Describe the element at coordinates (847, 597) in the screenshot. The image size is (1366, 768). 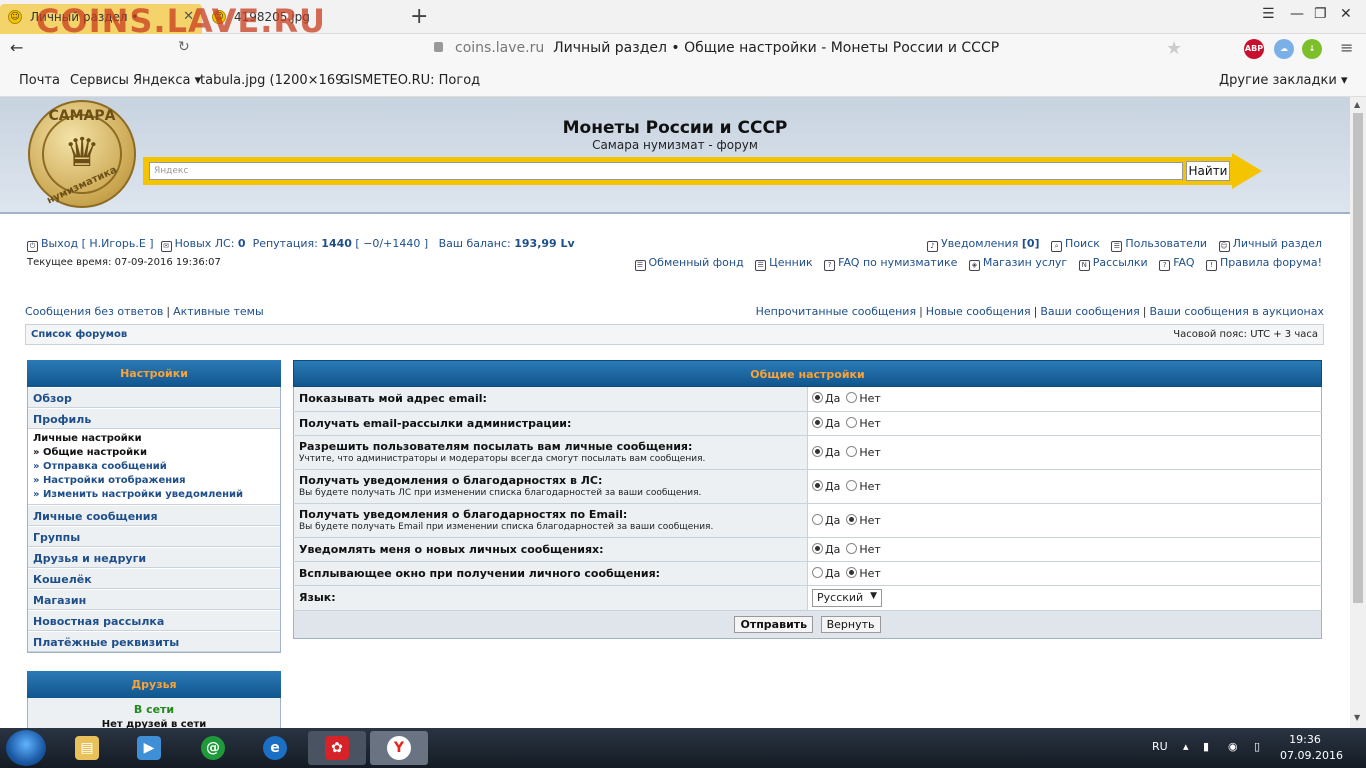
I see `language-select: Русский ▼` at that location.